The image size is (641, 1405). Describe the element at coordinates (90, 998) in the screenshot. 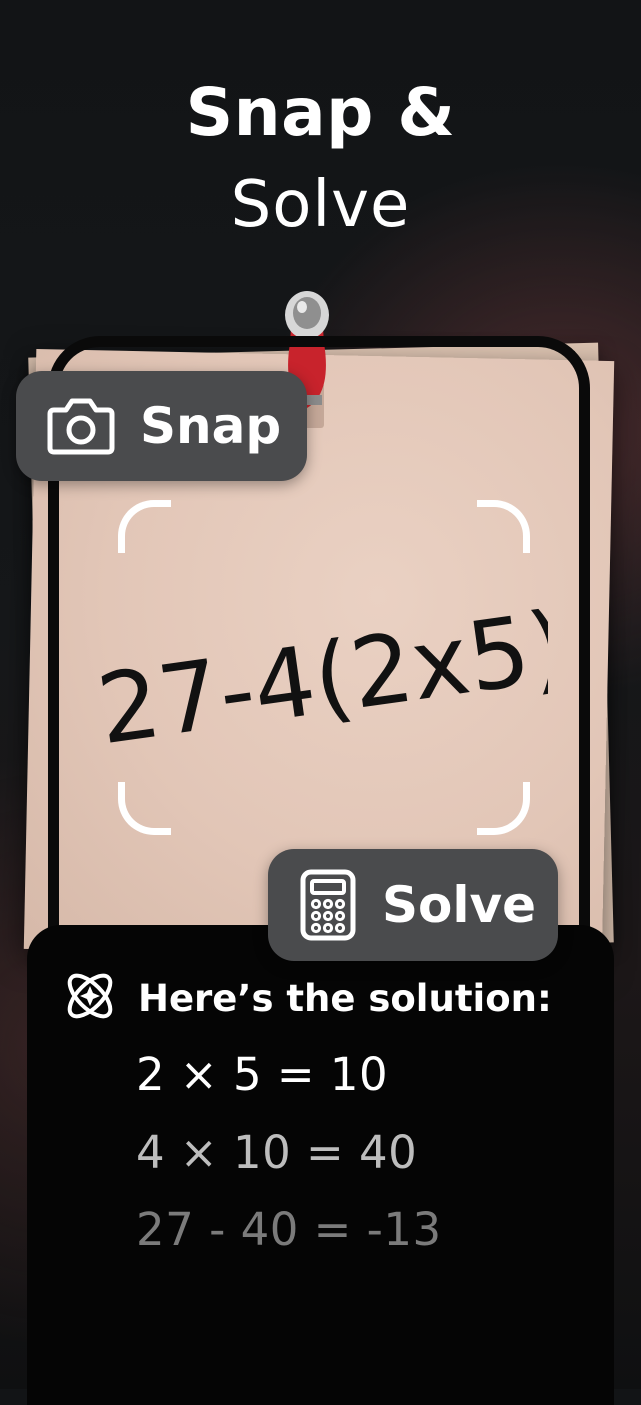

I see `ai-sparkle-icon` at that location.